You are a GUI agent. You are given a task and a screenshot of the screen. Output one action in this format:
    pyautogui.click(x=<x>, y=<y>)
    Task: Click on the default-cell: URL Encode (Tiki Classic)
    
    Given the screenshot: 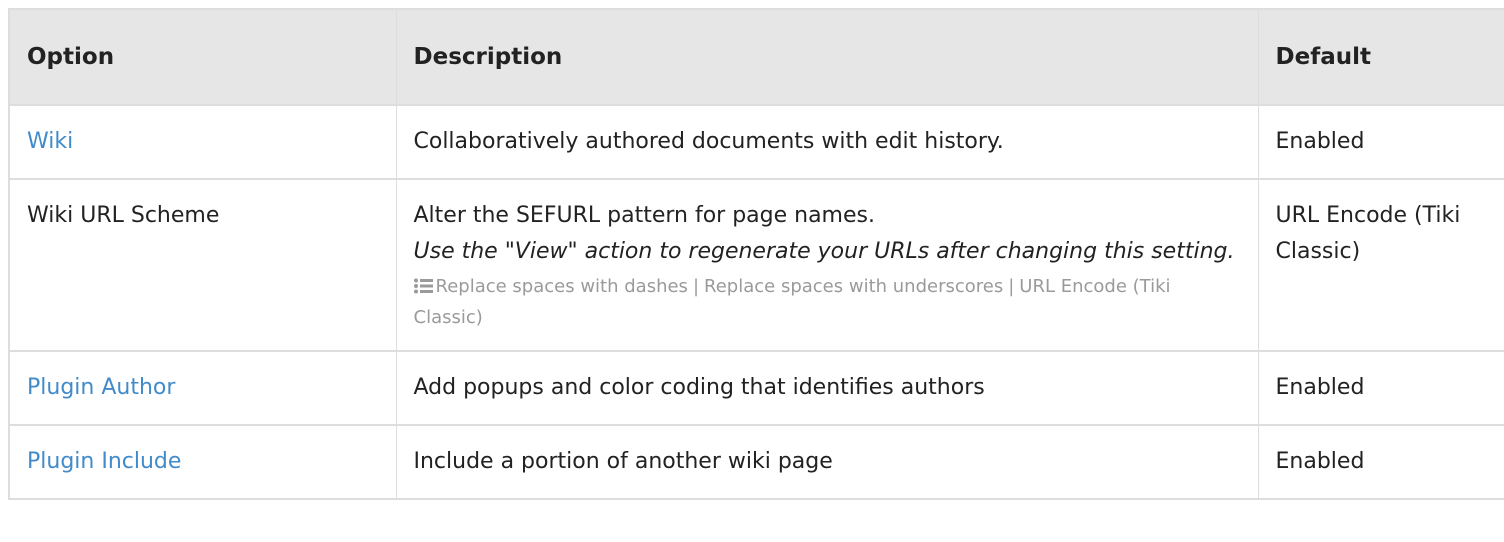 What is the action you would take?
    pyautogui.click(x=1381, y=265)
    